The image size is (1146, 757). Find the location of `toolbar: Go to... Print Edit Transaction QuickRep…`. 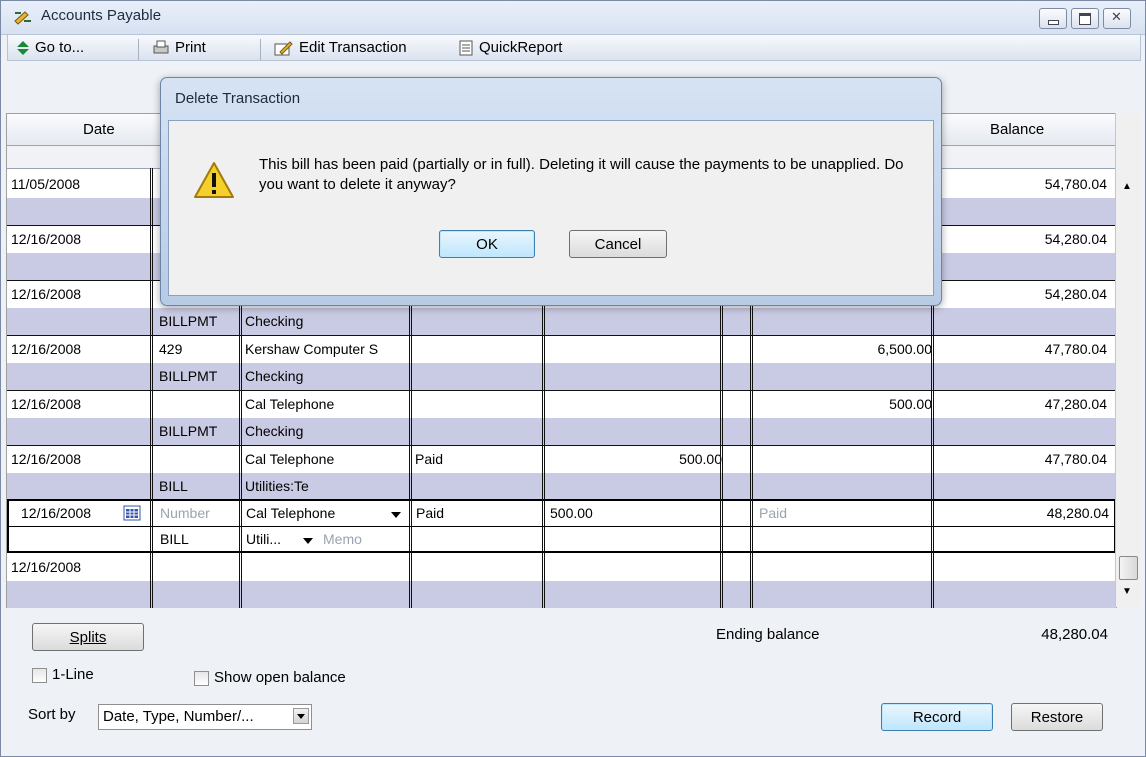

toolbar: Go to... Print Edit Transaction QuickRep… is located at coordinates (574, 47).